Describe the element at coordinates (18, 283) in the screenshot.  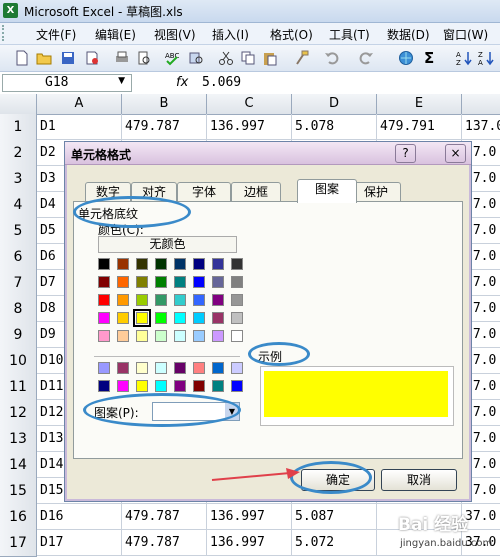
I see `row-header: 7` at that location.